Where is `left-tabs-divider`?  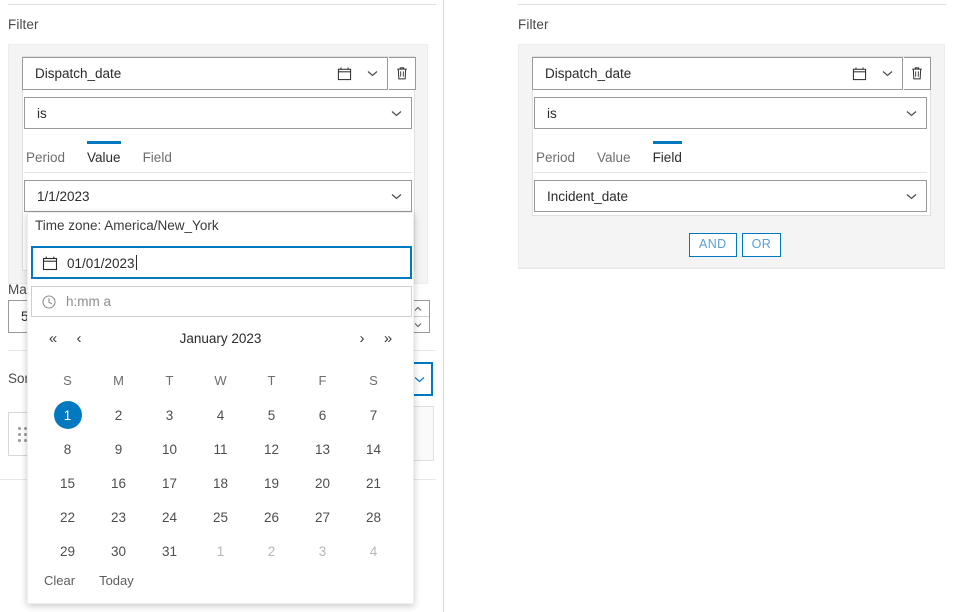 left-tabs-divider is located at coordinates (218, 172).